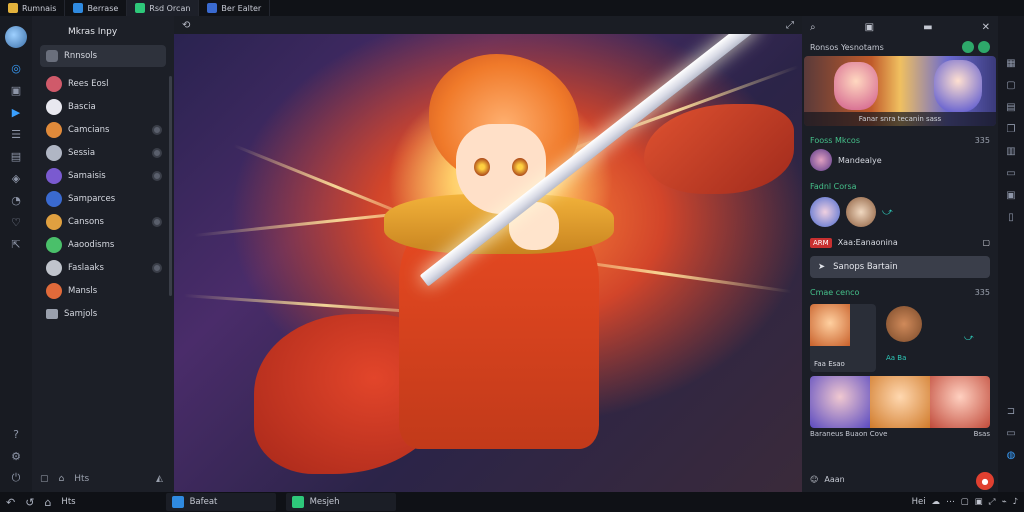 This screenshot has height=512, width=1024. I want to click on settings-icon: ⚙, so click(16, 456).